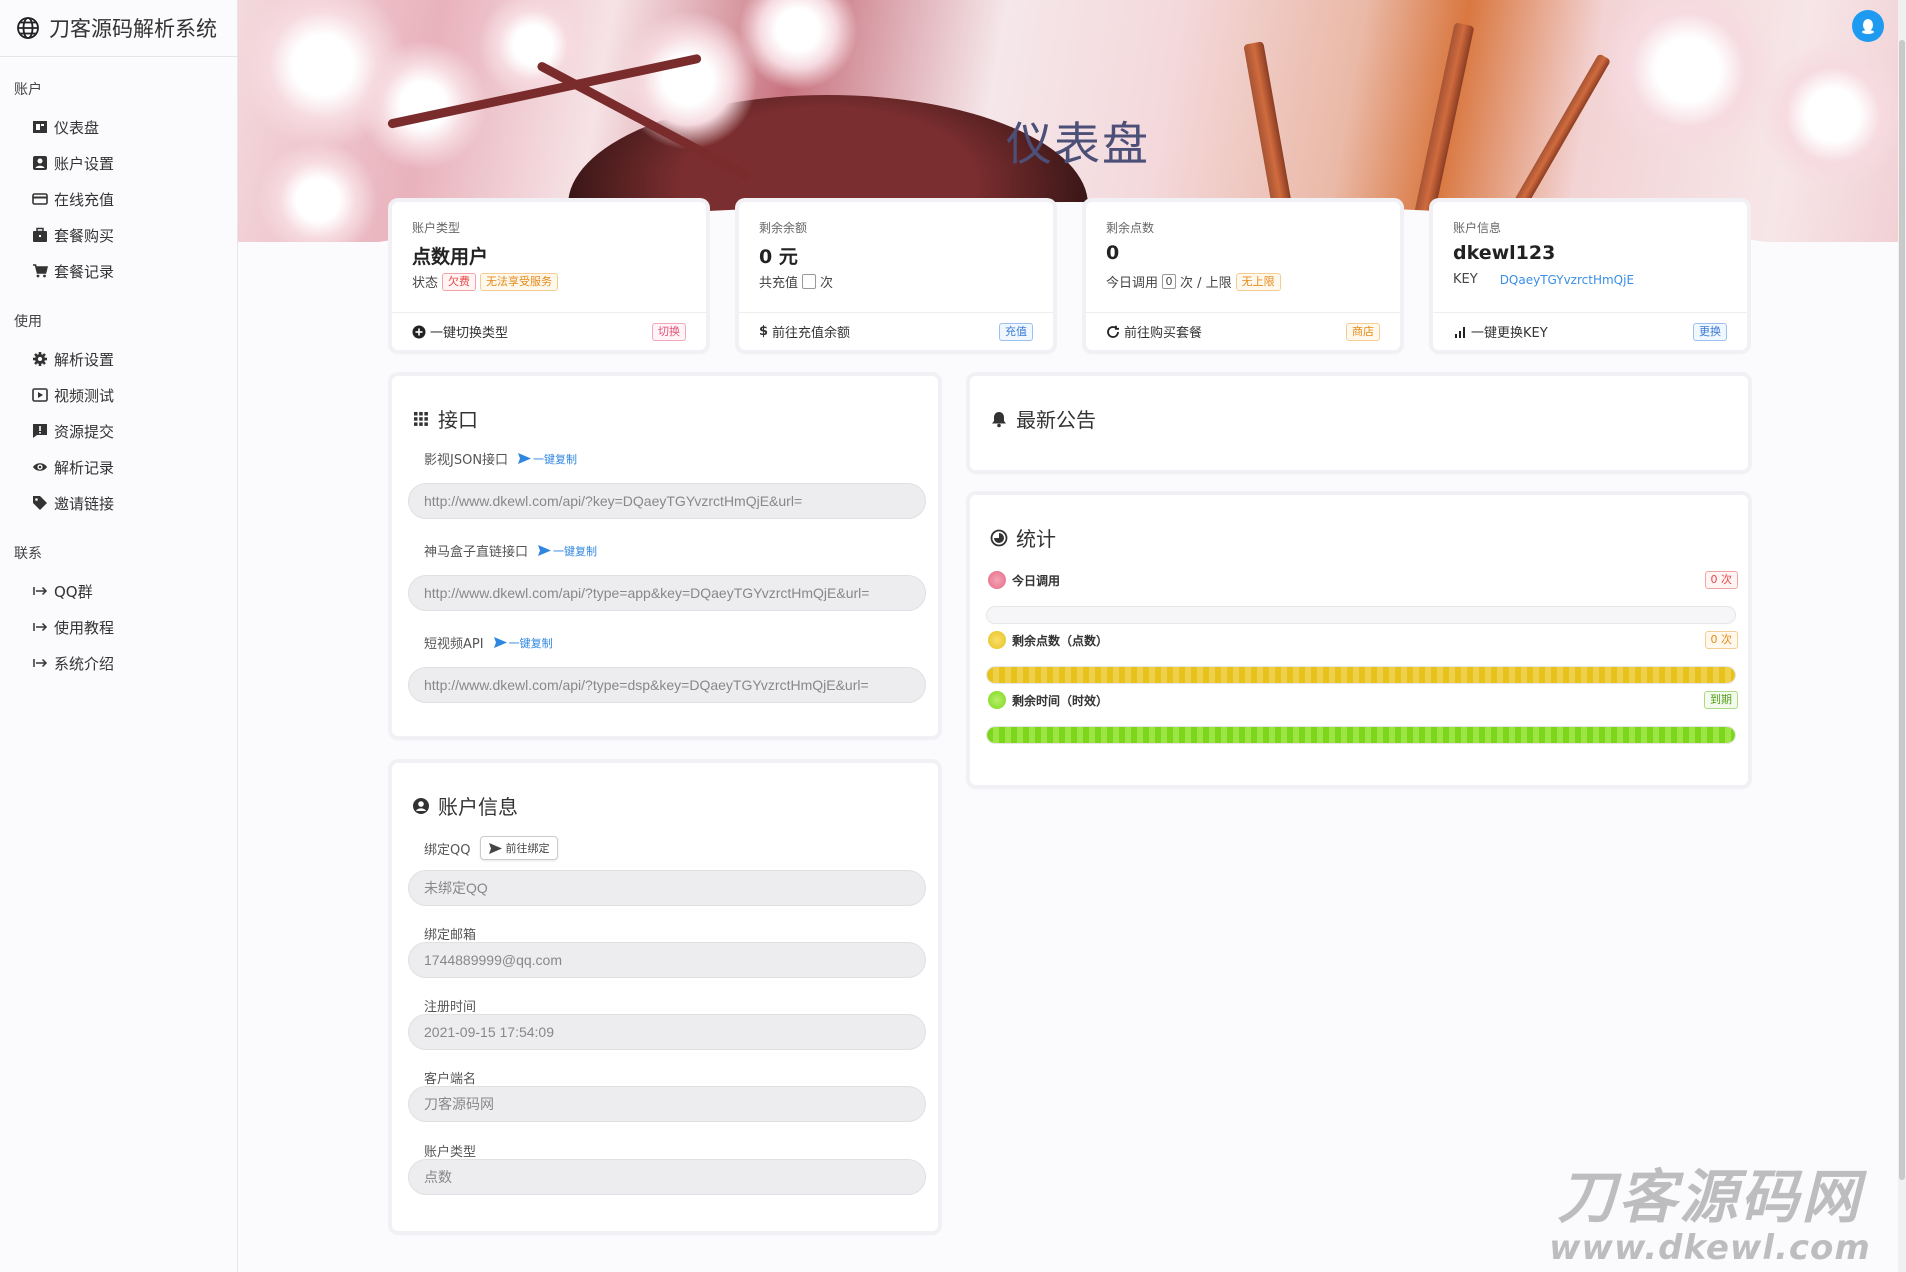  Describe the element at coordinates (40, 235) in the screenshot. I see `bag-icon` at that location.